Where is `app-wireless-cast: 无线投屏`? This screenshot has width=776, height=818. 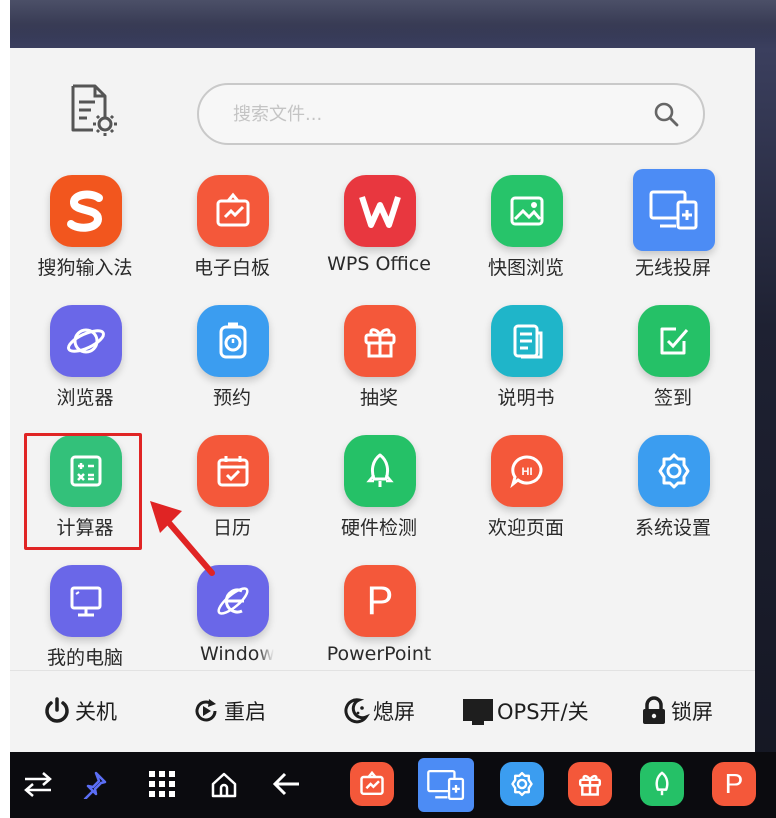 app-wireless-cast: 无线投屏 is located at coordinates (673, 231).